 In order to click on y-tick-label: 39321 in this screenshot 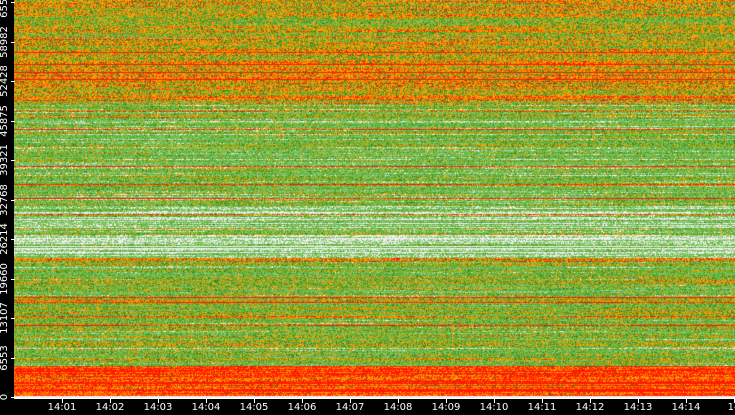, I will do `click(5, 160)`.